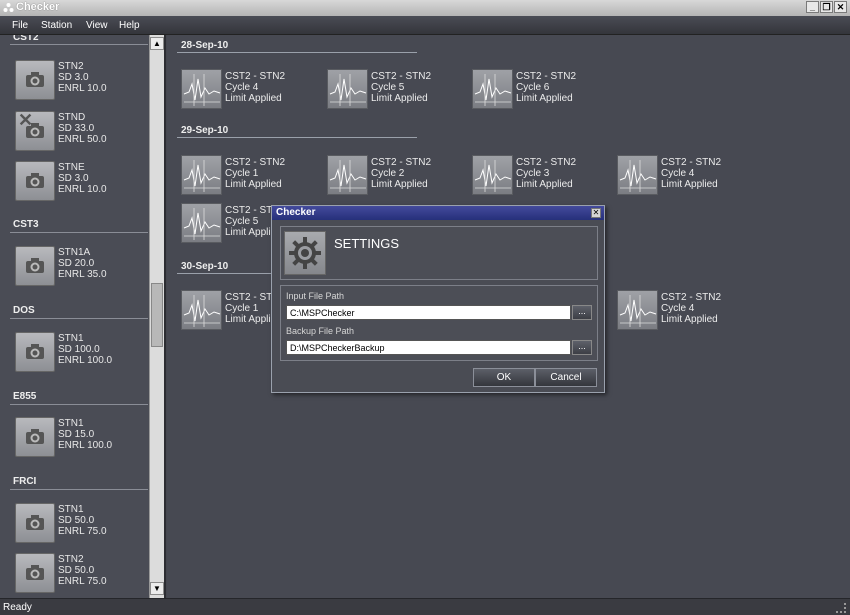 The image size is (850, 615). I want to click on window-title: Checker, so click(38, 7).